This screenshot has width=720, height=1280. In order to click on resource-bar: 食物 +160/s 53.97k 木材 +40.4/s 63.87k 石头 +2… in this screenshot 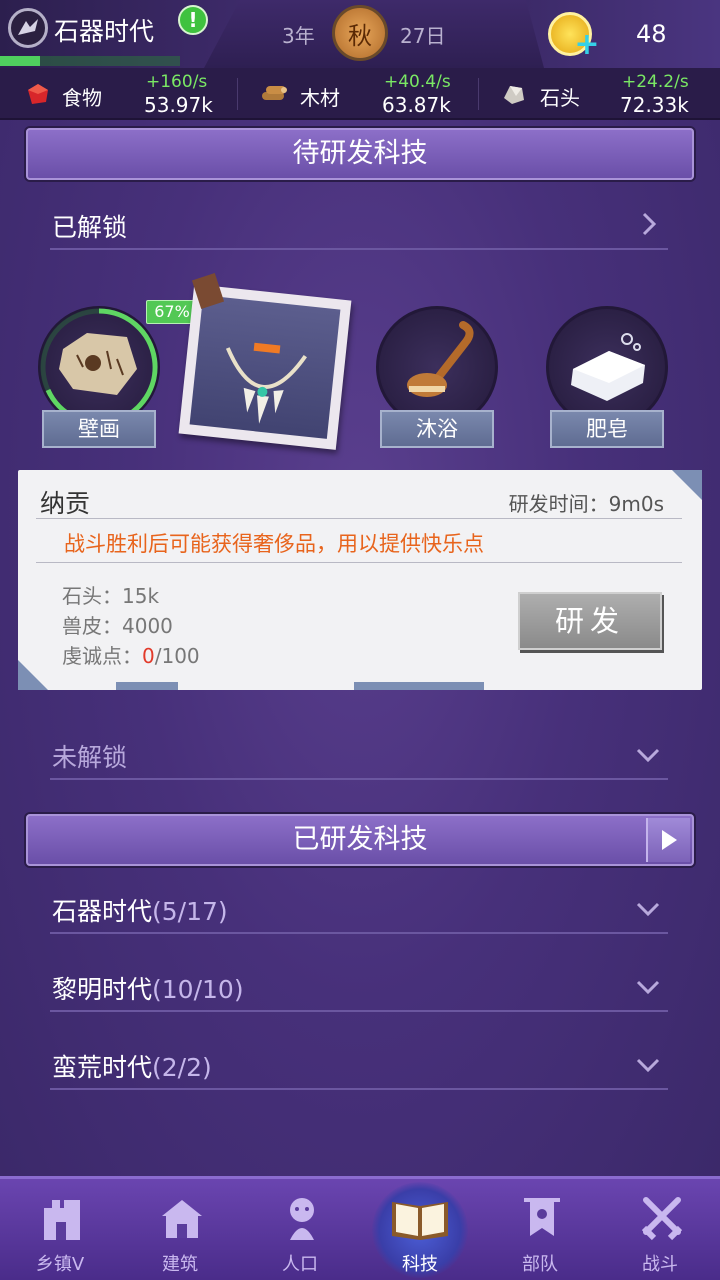, I will do `click(360, 94)`.